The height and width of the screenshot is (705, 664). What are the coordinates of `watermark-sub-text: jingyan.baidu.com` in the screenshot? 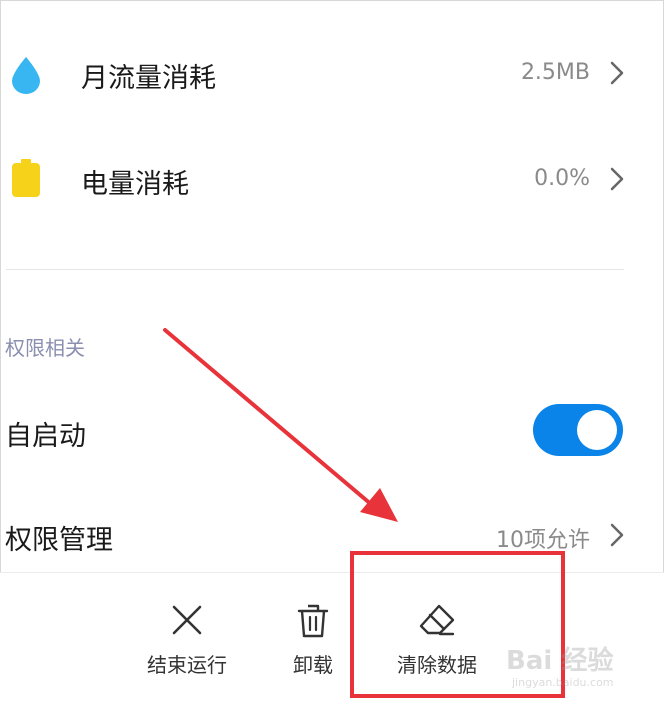 It's located at (563, 682).